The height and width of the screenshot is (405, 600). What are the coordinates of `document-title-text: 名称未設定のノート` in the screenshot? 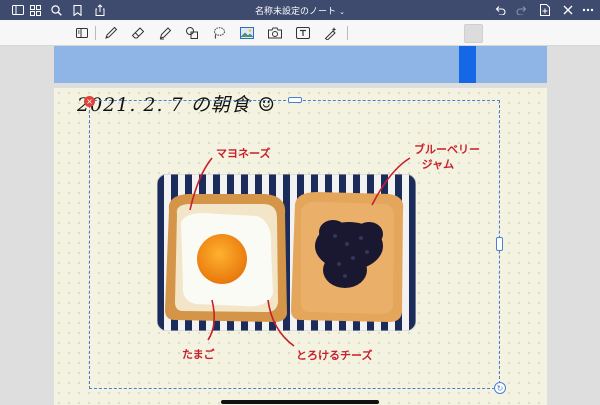 It's located at (296, 12).